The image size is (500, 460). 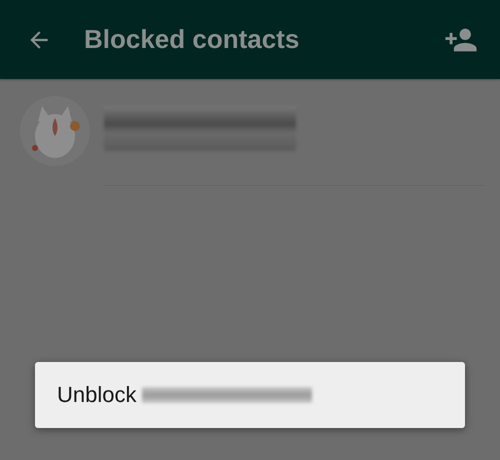 What do you see at coordinates (250, 395) in the screenshot?
I see `menu-item: Unblock` at bounding box center [250, 395].